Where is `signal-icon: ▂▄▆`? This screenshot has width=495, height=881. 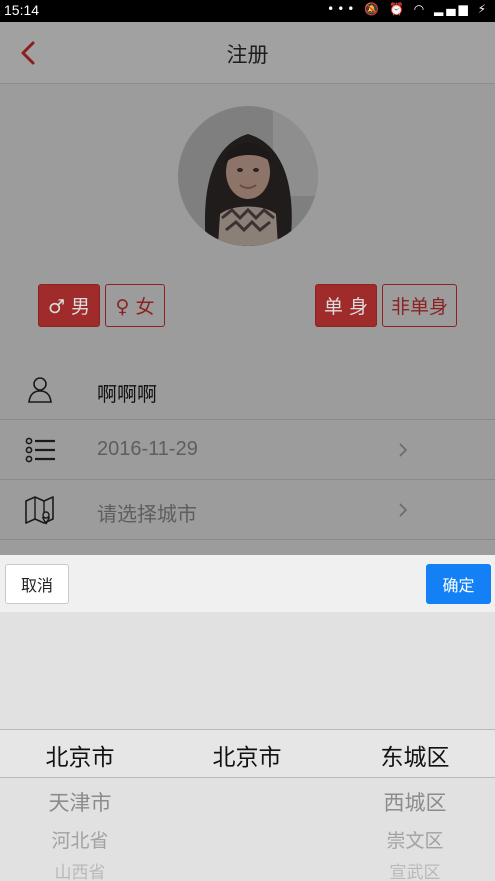
signal-icon: ▂▄▆ is located at coordinates (452, 9).